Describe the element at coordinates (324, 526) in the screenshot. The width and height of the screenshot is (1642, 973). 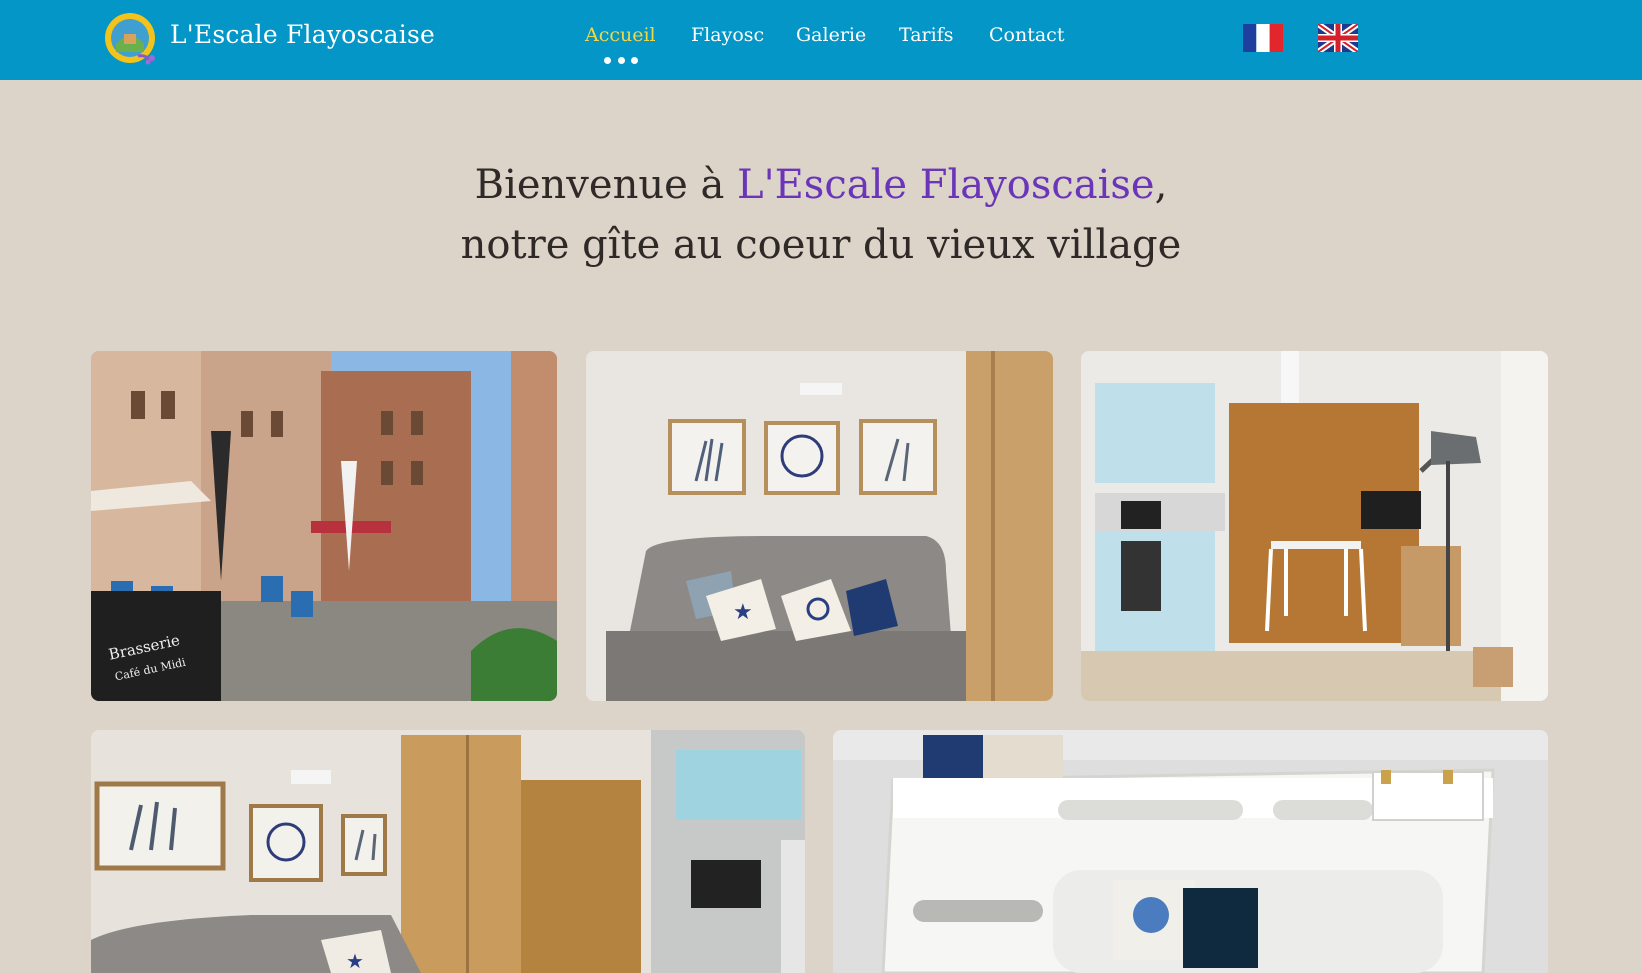
I see `photo-village-square: Brasserie Café du Midi` at that location.